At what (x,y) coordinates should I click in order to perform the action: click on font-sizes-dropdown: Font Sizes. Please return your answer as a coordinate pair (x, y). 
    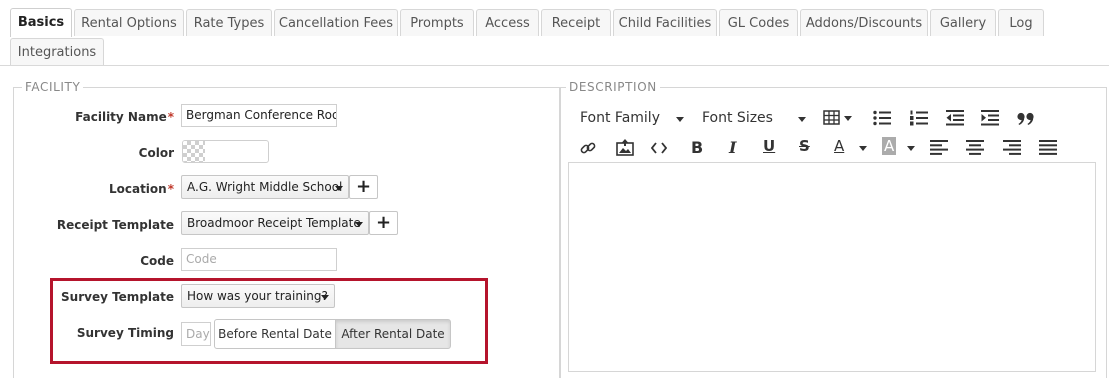
    Looking at the image, I should click on (755, 120).